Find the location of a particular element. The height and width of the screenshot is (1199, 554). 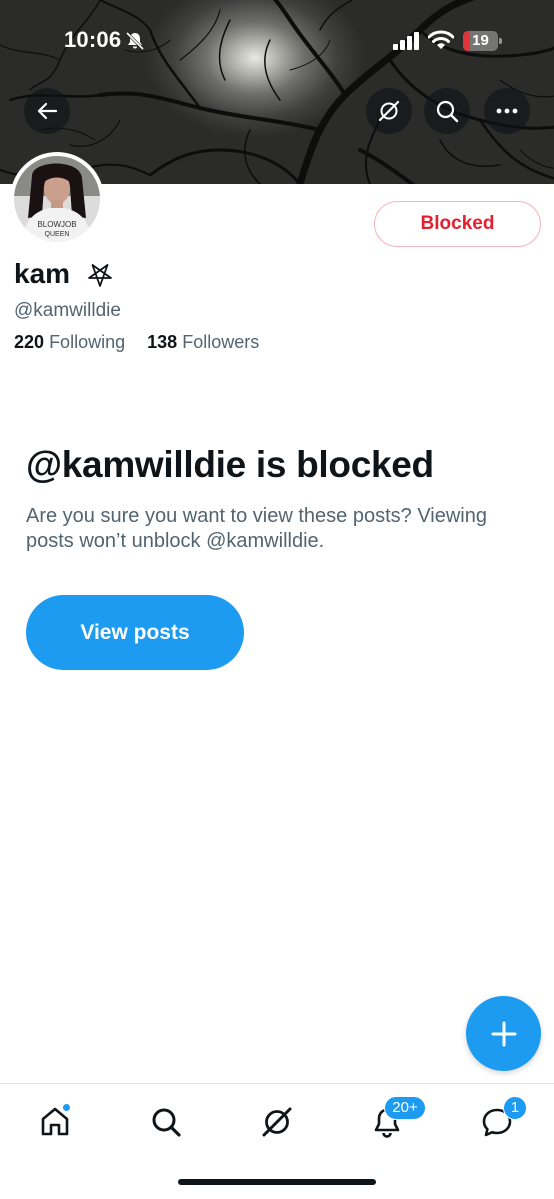

cellular-signal-icon is located at coordinates (406, 41).